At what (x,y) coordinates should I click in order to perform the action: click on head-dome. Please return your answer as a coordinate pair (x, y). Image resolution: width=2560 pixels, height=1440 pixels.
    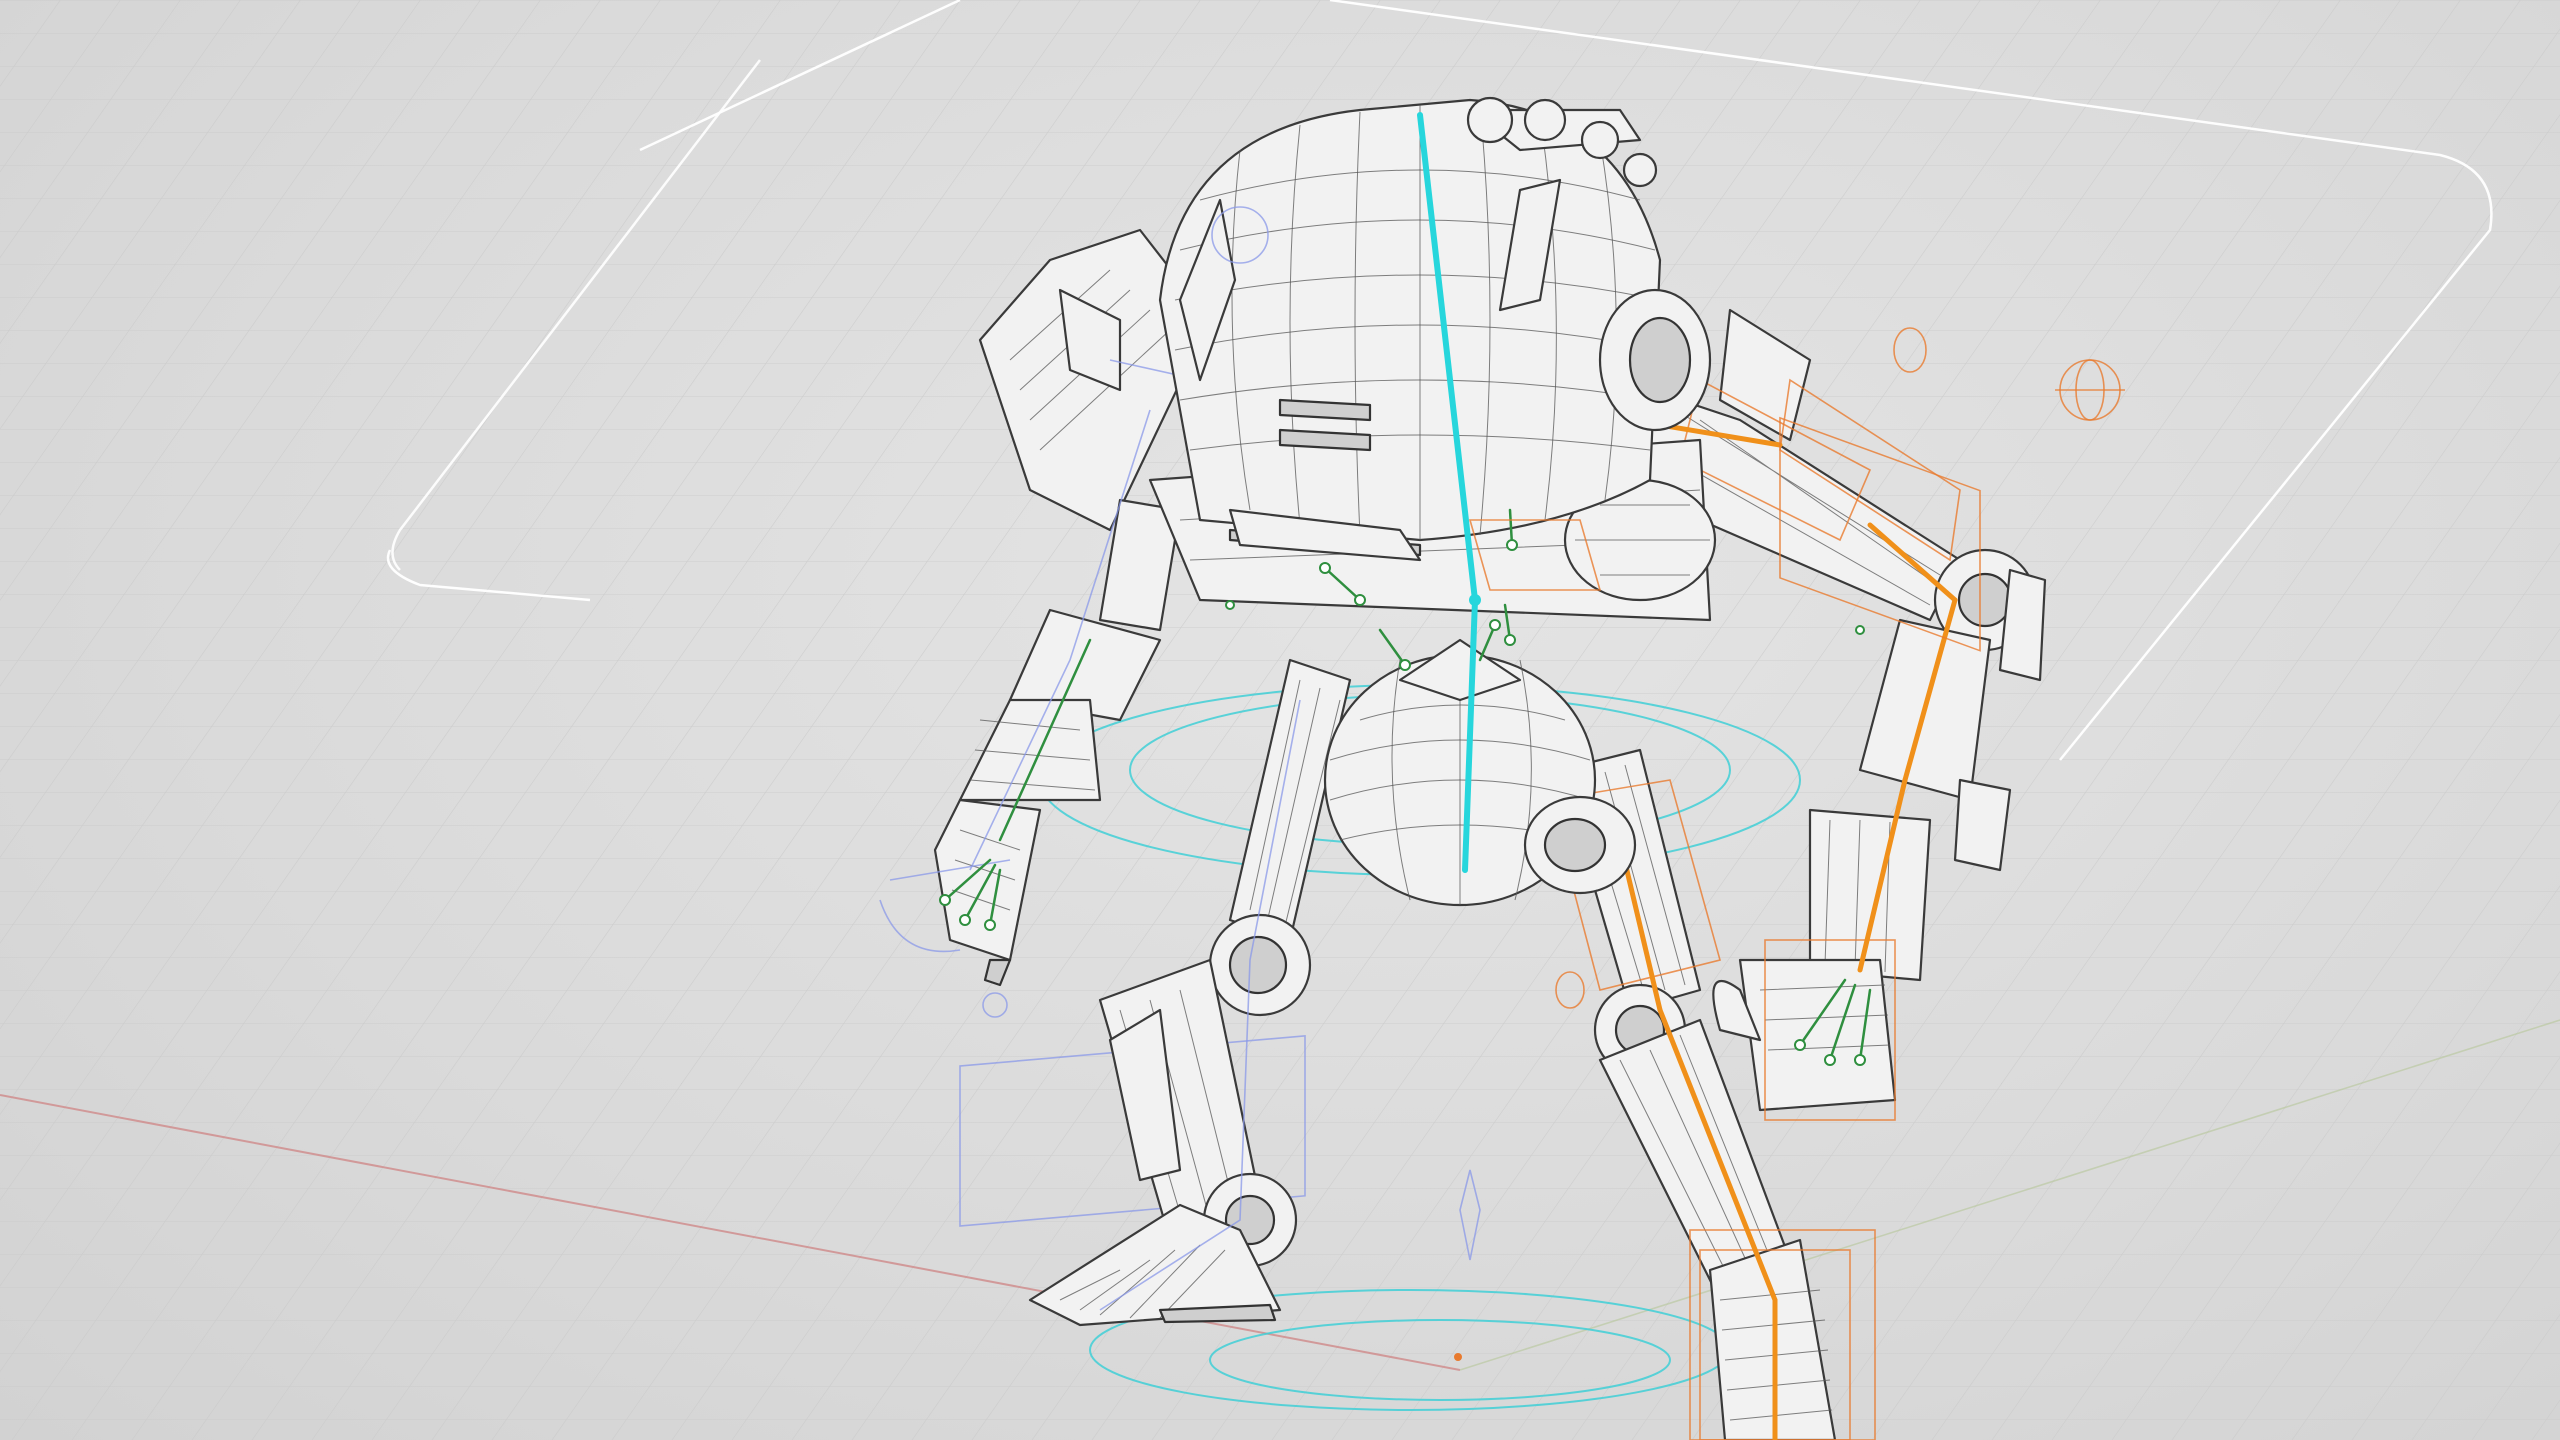
    Looking at the image, I should click on (1435, 329).